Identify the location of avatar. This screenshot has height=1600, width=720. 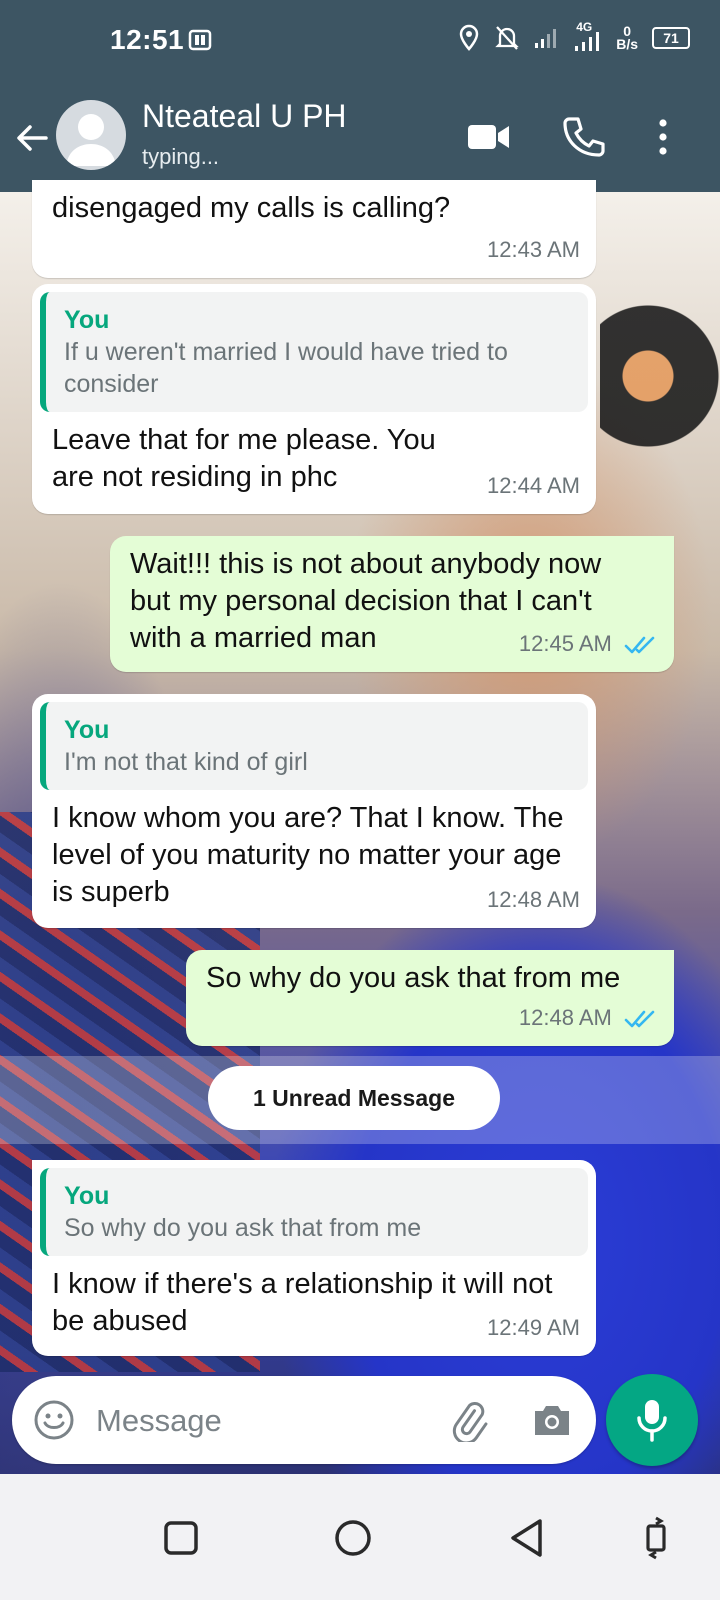
(91, 135).